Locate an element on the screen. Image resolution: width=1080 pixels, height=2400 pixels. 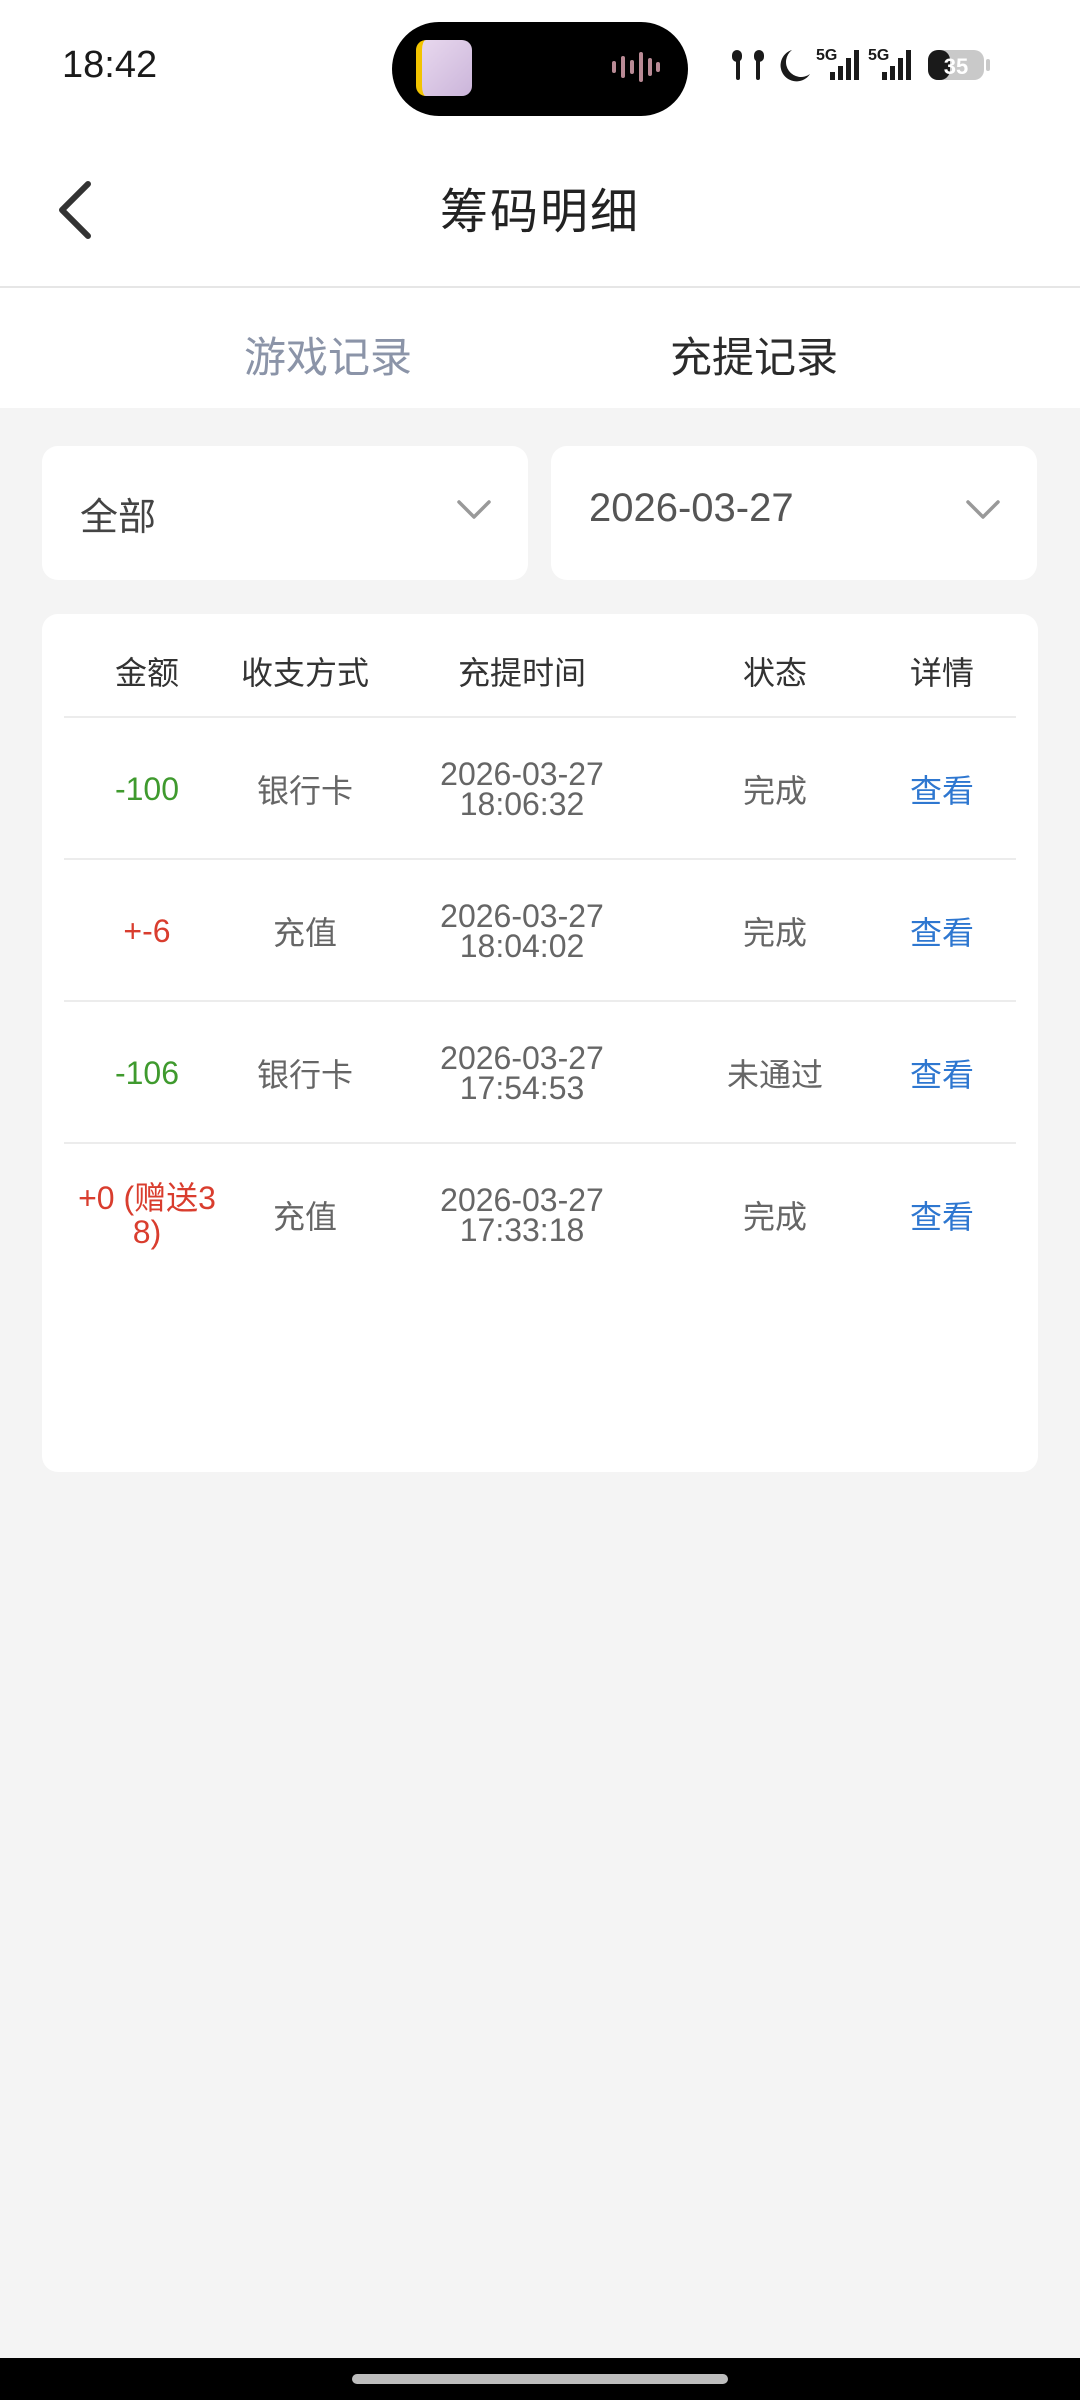
battery-icon: 35 is located at coordinates (959, 65).